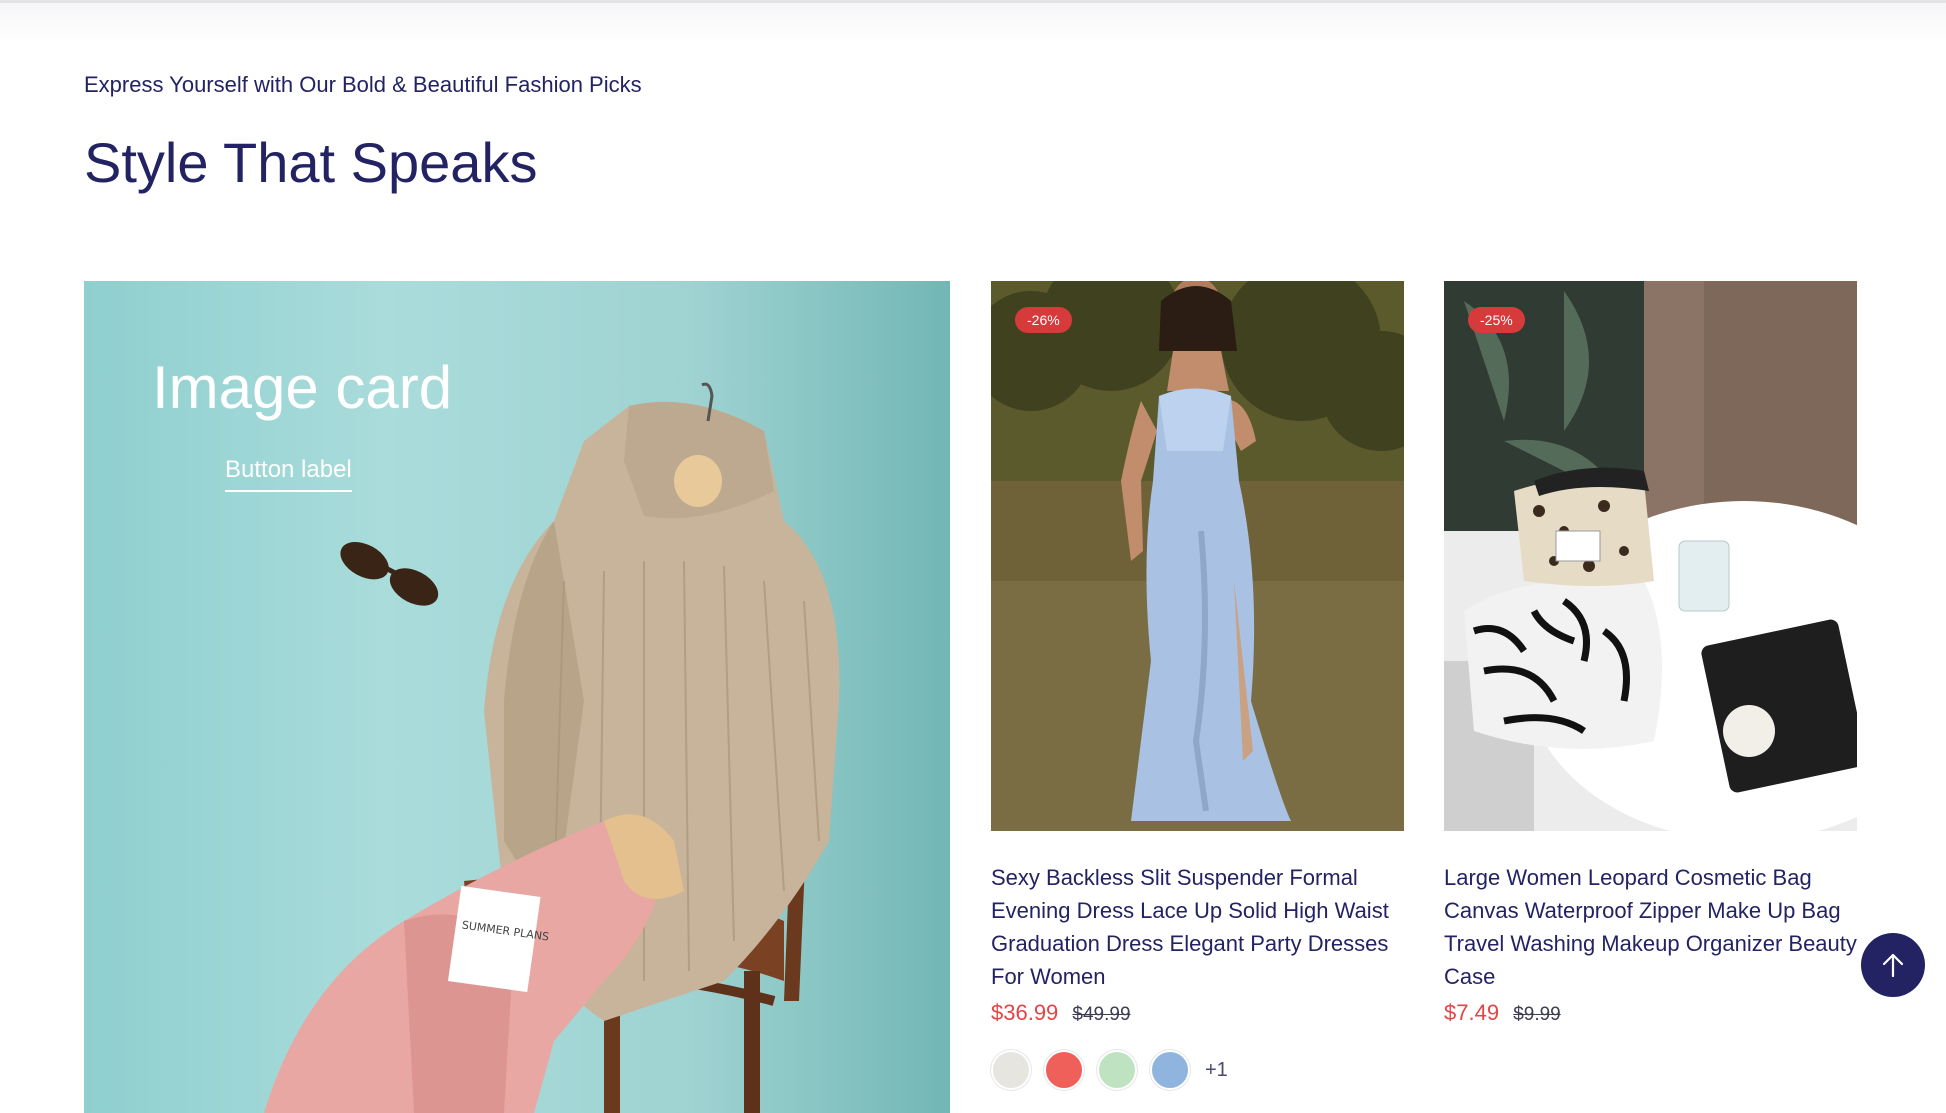 This screenshot has width=1946, height=1113. Describe the element at coordinates (1496, 320) in the screenshot. I see `discount-badge: -25%` at that location.